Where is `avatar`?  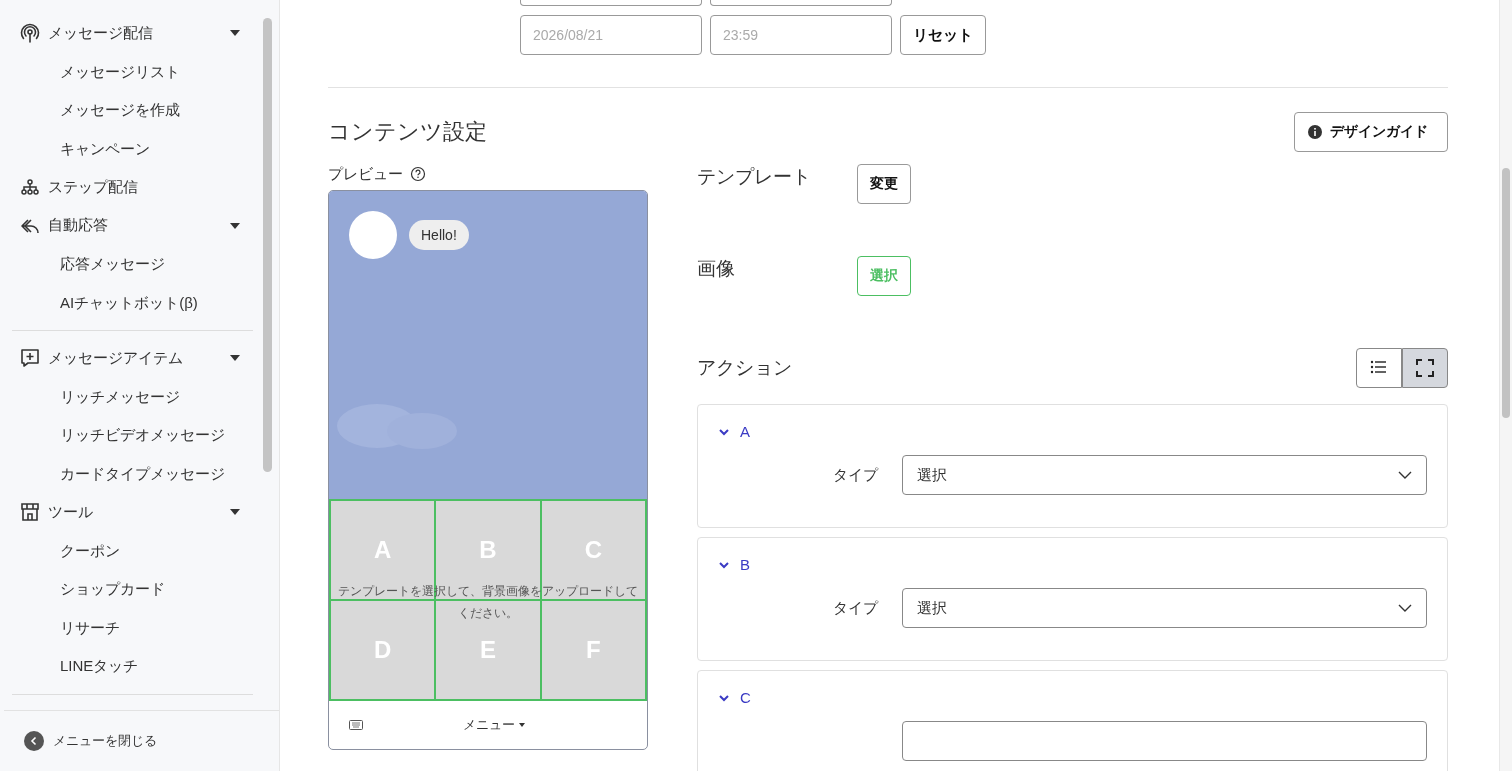
avatar is located at coordinates (373, 235).